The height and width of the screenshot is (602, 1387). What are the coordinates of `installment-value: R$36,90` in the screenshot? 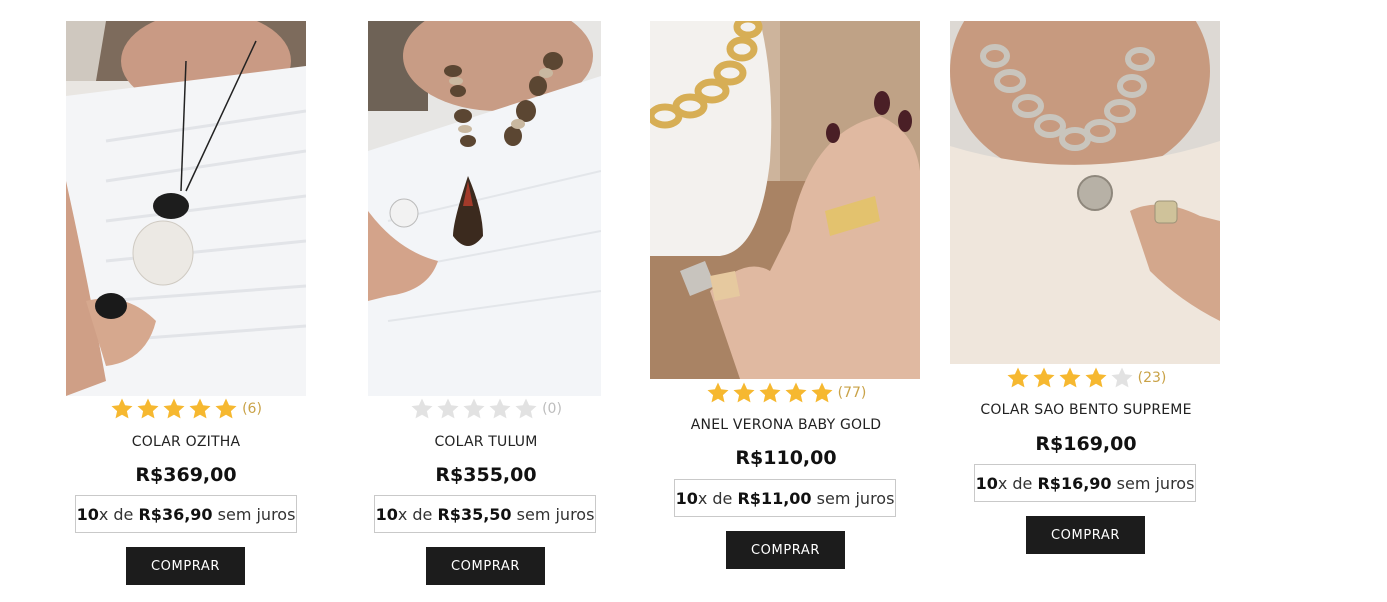 It's located at (175, 514).